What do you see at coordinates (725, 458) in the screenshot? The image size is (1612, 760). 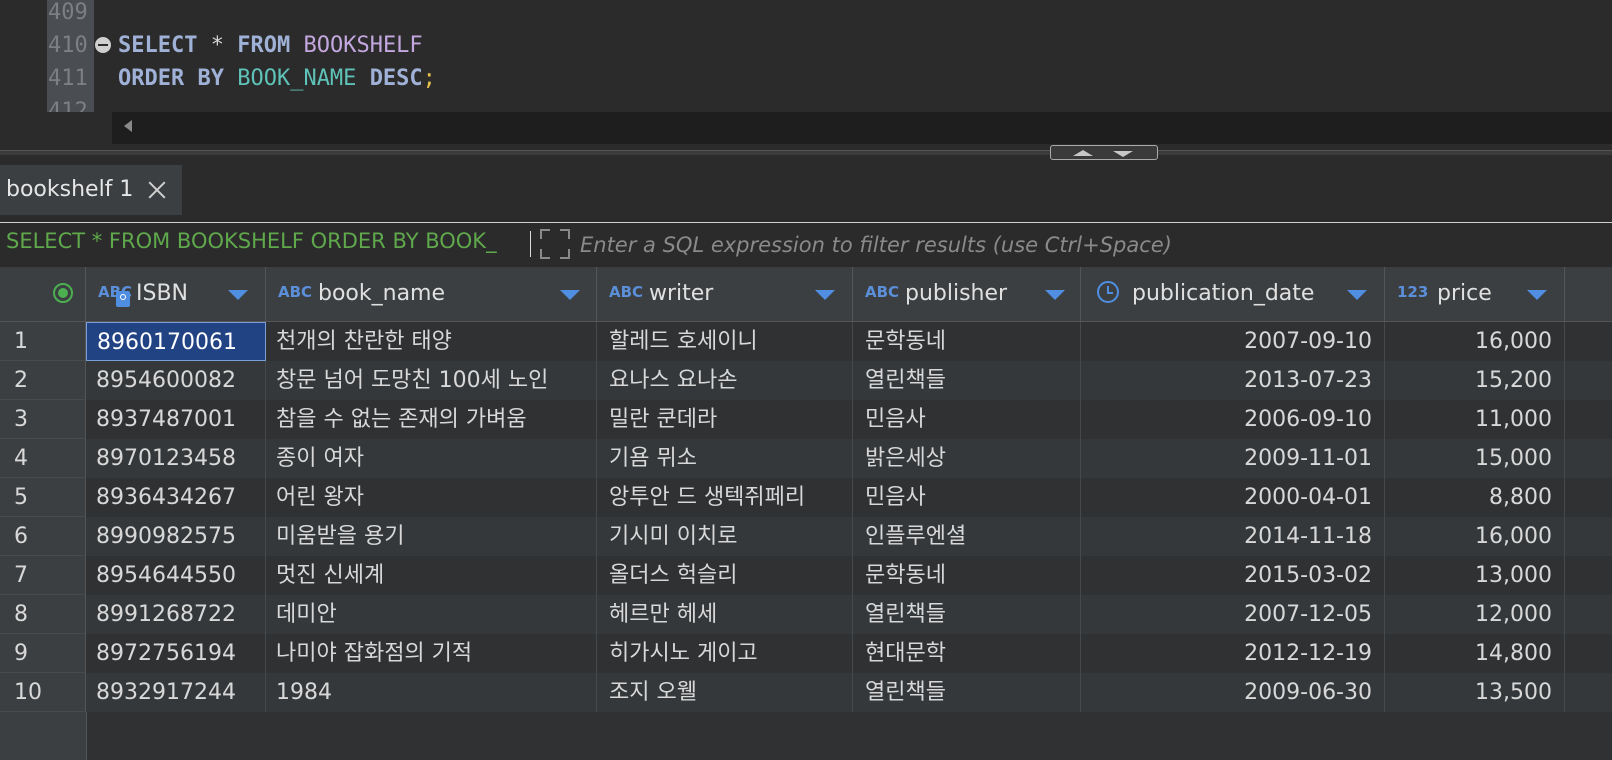 I see `cell-writer: 기욤 뮈소` at bounding box center [725, 458].